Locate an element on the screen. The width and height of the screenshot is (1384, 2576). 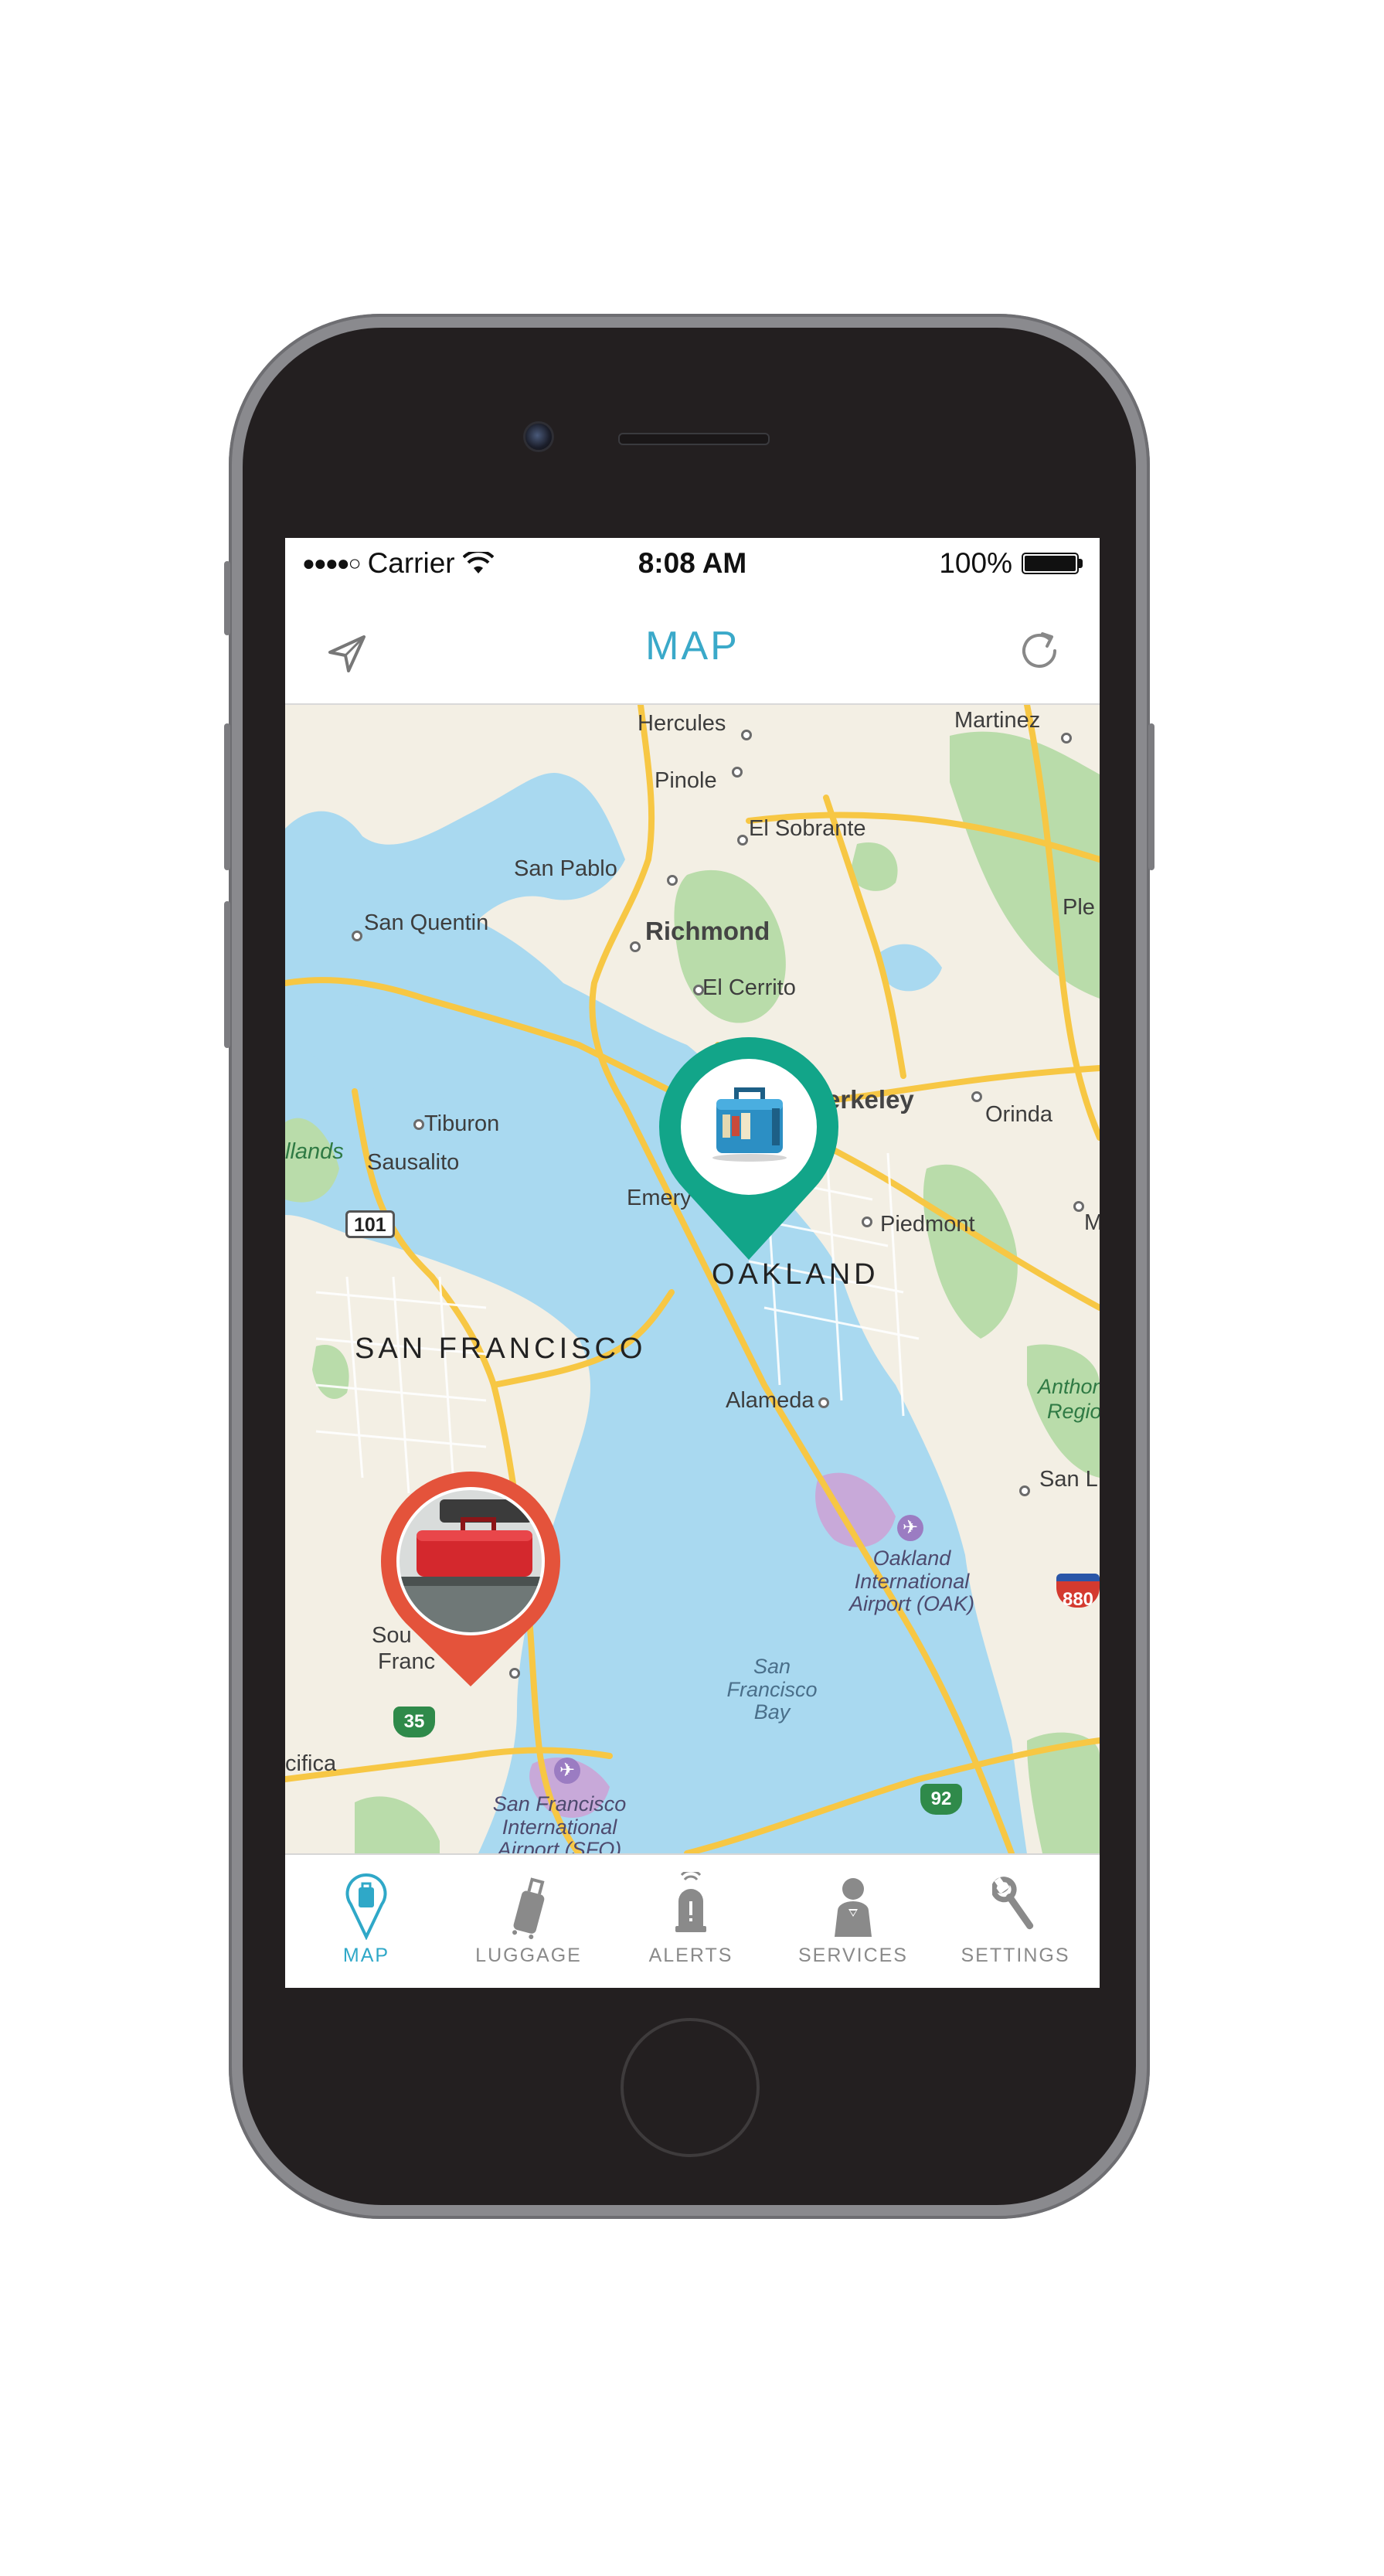
map-label-orinda: Orinda is located at coordinates (1019, 1114).